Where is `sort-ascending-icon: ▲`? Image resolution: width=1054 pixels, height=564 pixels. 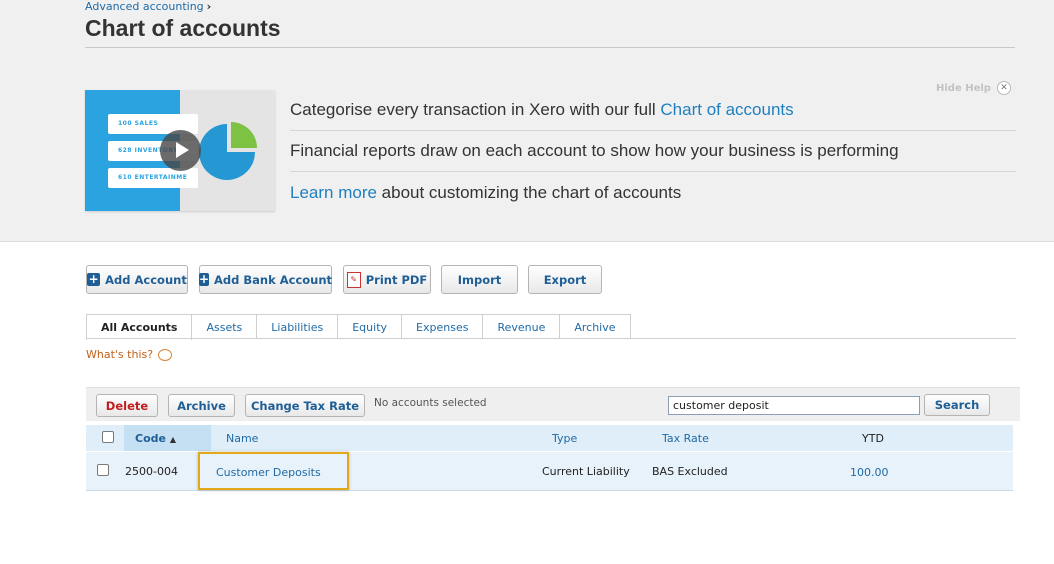 sort-ascending-icon: ▲ is located at coordinates (172, 439).